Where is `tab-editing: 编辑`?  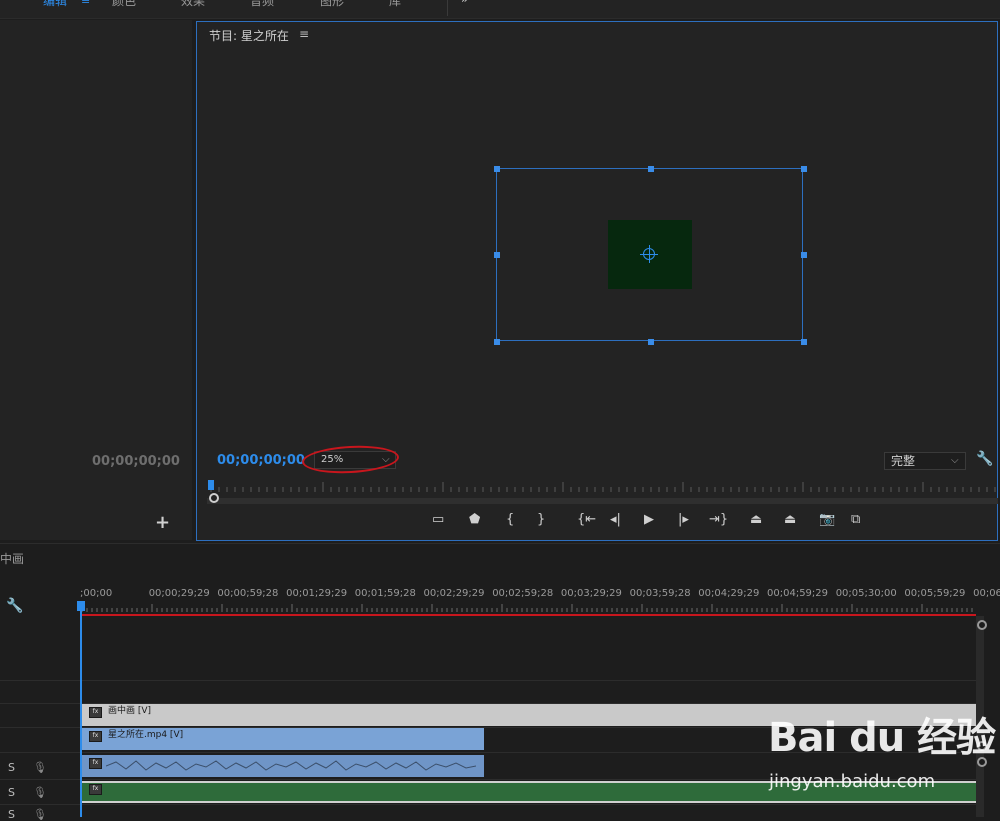 tab-editing: 编辑 is located at coordinates (55, 4).